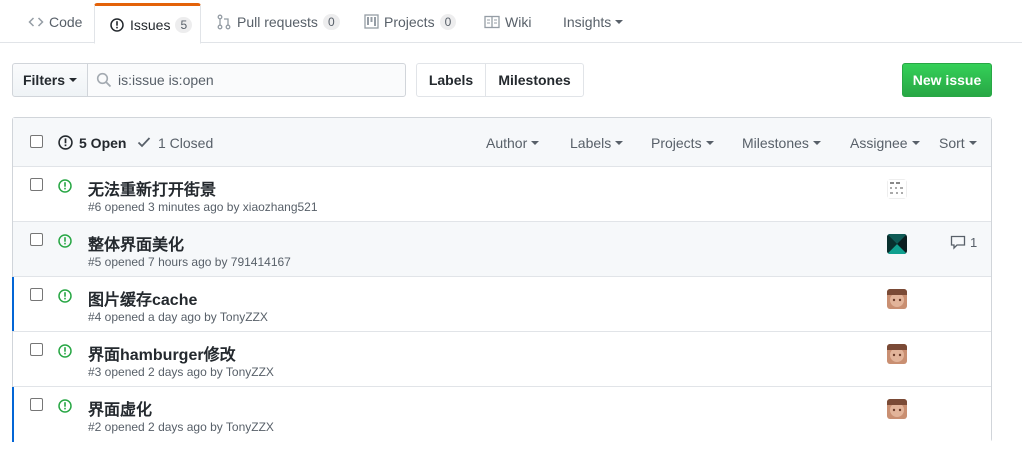  I want to click on issue-search-field, so click(246, 80).